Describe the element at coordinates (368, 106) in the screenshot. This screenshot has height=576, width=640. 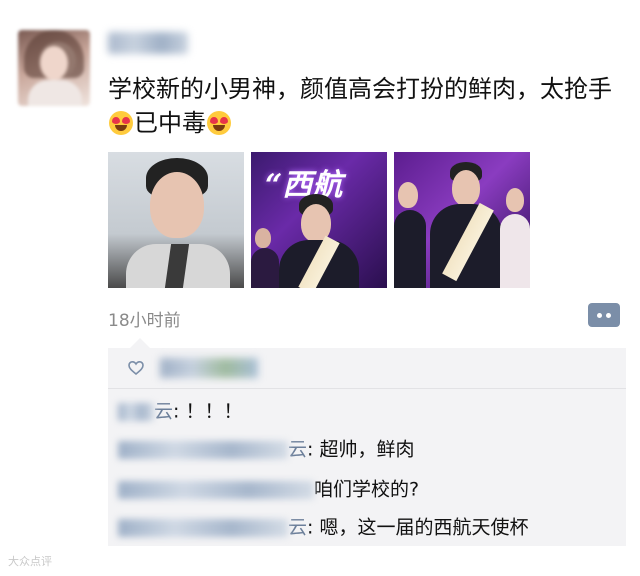
I see `post-text: 学校新的小男神，颜值高会打扮的鲜肉，太抢手已中毒` at that location.